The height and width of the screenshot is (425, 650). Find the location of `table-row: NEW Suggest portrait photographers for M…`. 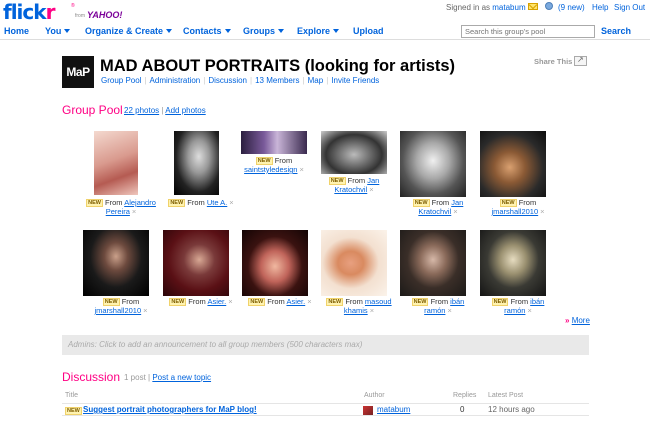

table-row: NEW Suggest portrait photographers for M… is located at coordinates (325, 409).